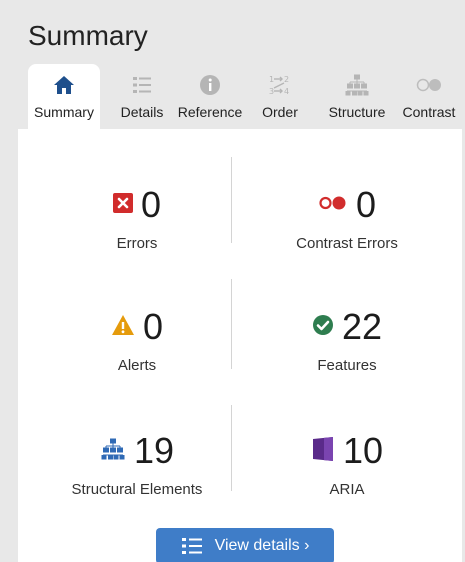 This screenshot has width=465, height=562. Describe the element at coordinates (137, 338) in the screenshot. I see `alerts-stat: 0 Alerts` at that location.